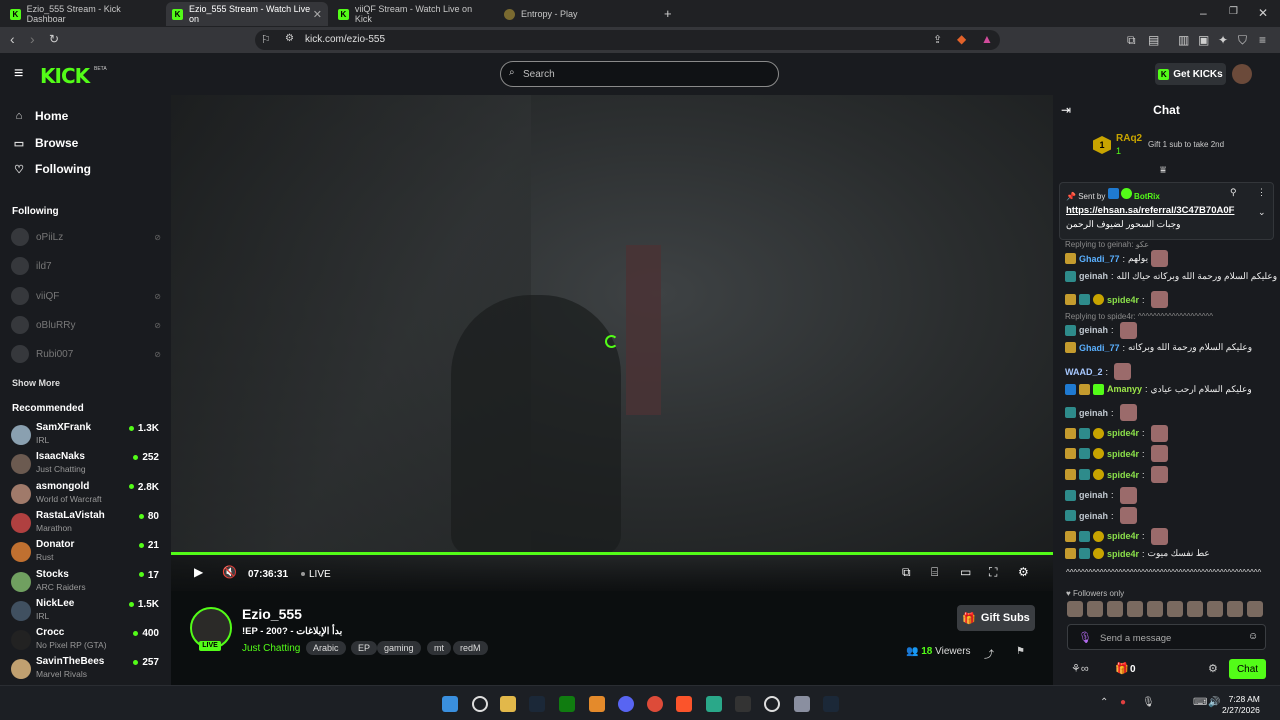  What do you see at coordinates (86, 464) in the screenshot?
I see `recommended-channel: IsaacNaks Just Chatting 252` at bounding box center [86, 464].